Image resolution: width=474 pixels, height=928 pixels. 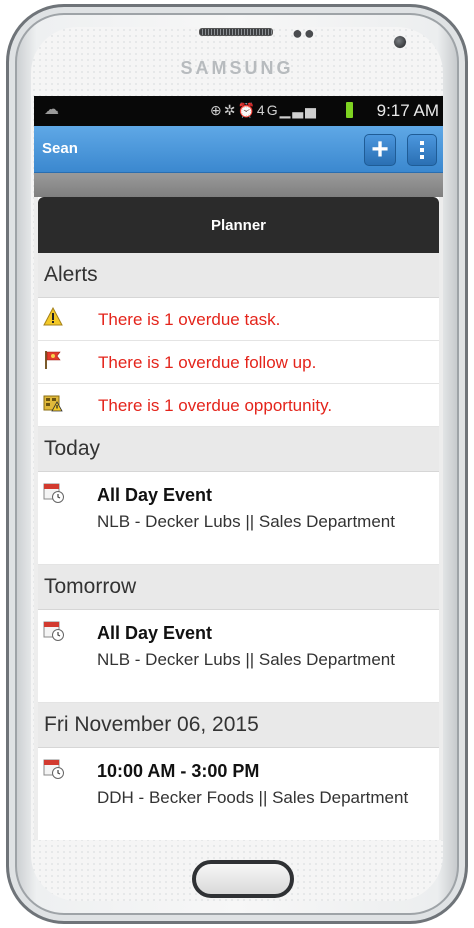 I want to click on app-title: Sean, so click(x=60, y=148).